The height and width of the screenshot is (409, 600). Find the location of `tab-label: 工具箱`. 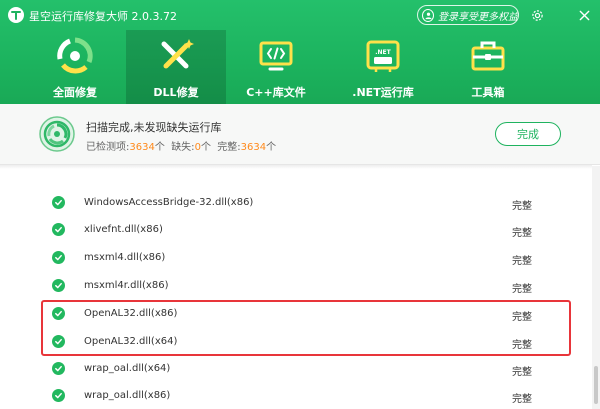

tab-label: 工具箱 is located at coordinates (488, 92).